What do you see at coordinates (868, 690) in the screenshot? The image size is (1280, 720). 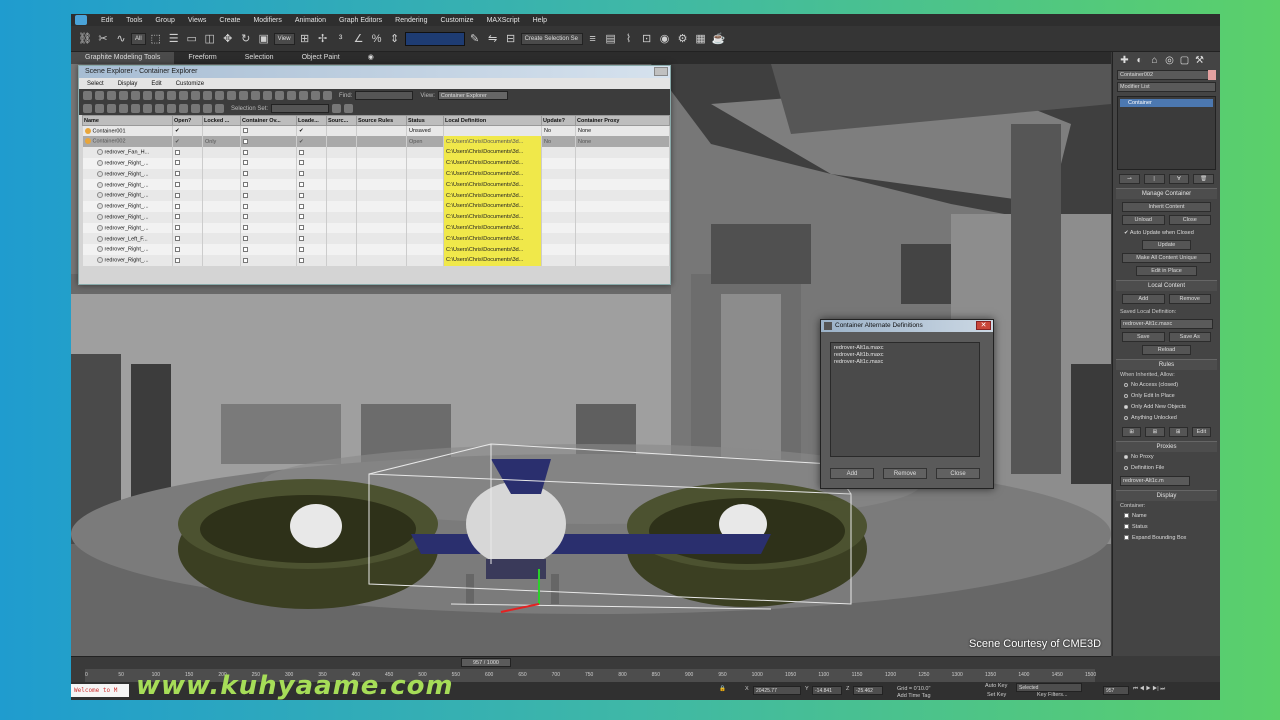 I see `z-coordinate-field: -25.462` at bounding box center [868, 690].